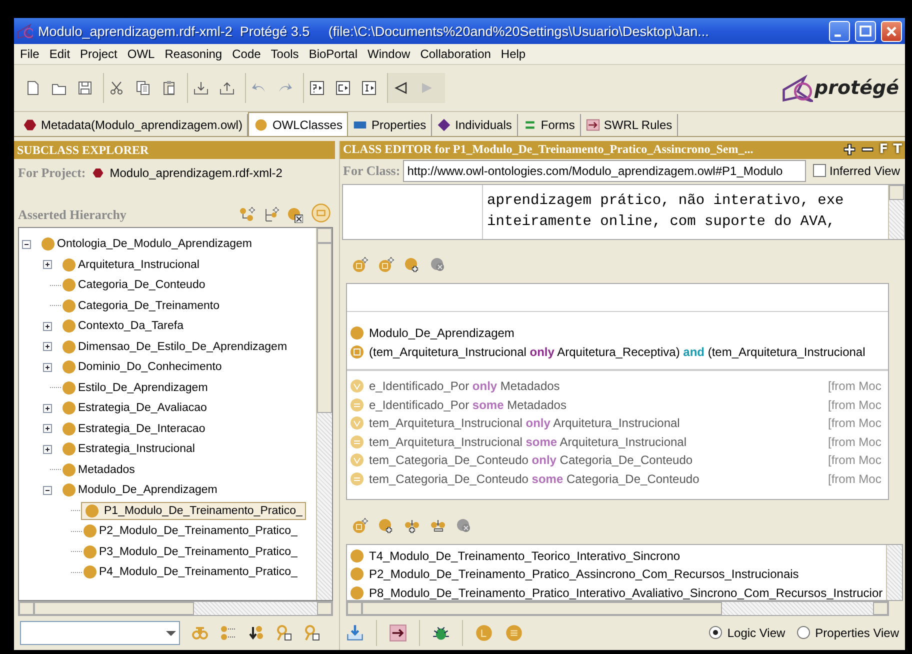  What do you see at coordinates (369, 88) in the screenshot?
I see `instance-play-icon` at bounding box center [369, 88].